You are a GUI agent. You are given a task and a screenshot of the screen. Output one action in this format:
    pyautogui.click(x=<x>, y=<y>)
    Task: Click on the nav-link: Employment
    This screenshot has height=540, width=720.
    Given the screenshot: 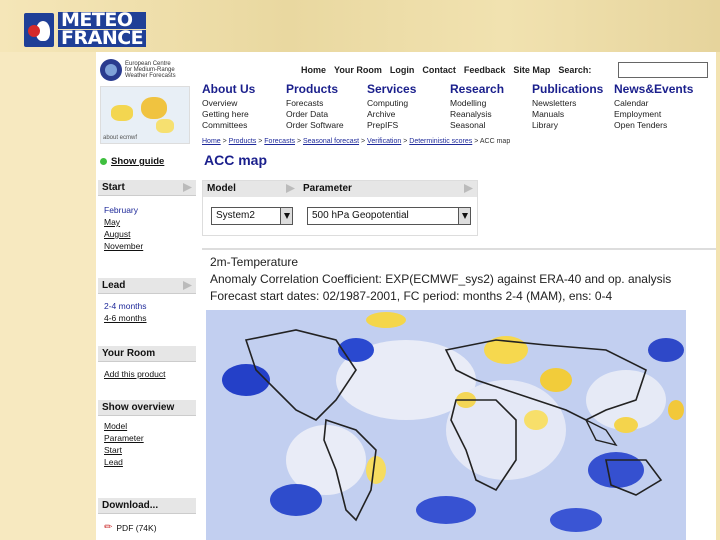 What is the action you would take?
    pyautogui.click(x=654, y=114)
    